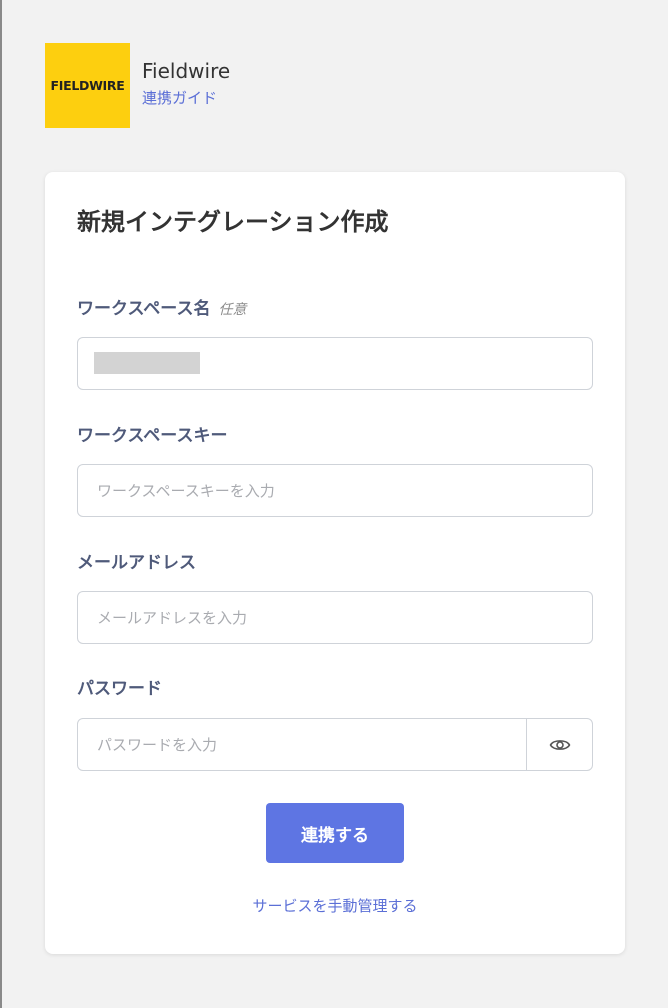 Image resolution: width=668 pixels, height=1008 pixels. What do you see at coordinates (144, 309) in the screenshot?
I see `workspace-name-label-text: ワークスペース名` at bounding box center [144, 309].